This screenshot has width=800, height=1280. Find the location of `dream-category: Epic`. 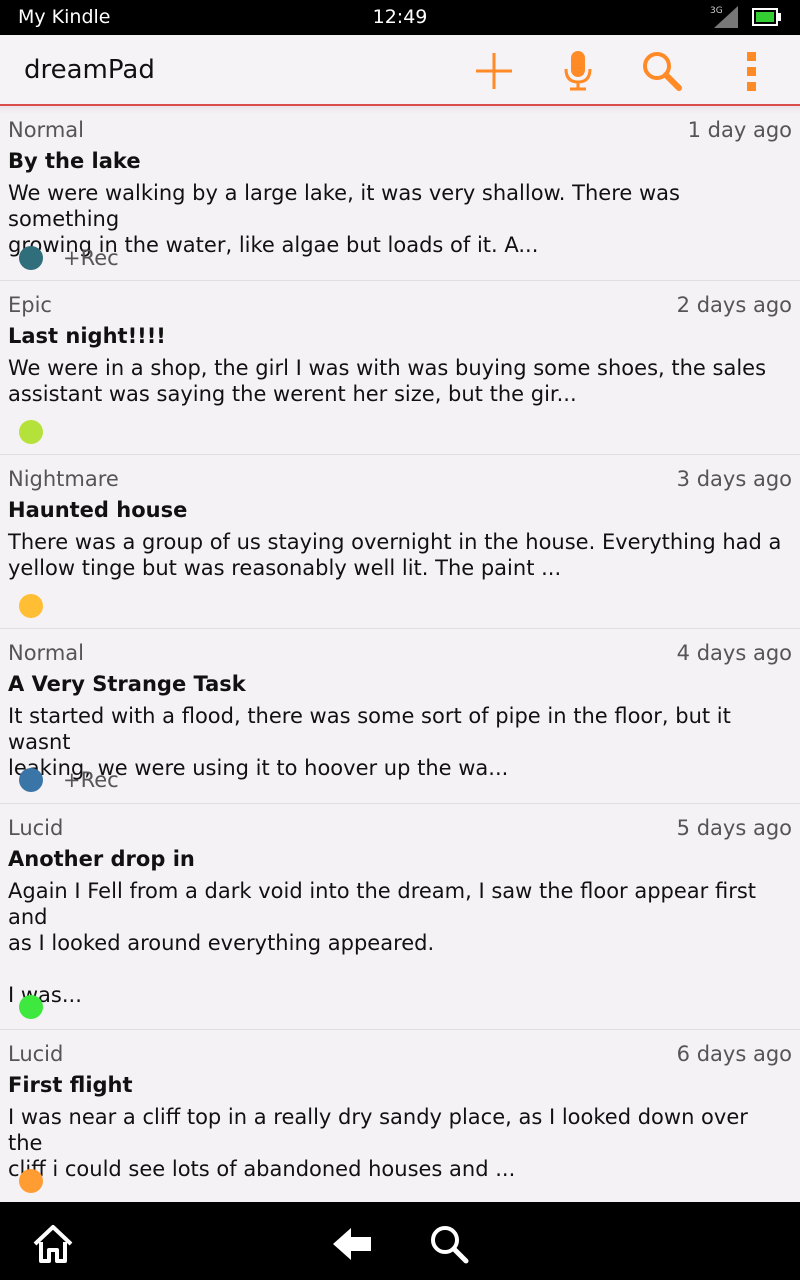

dream-category: Epic is located at coordinates (30, 305).